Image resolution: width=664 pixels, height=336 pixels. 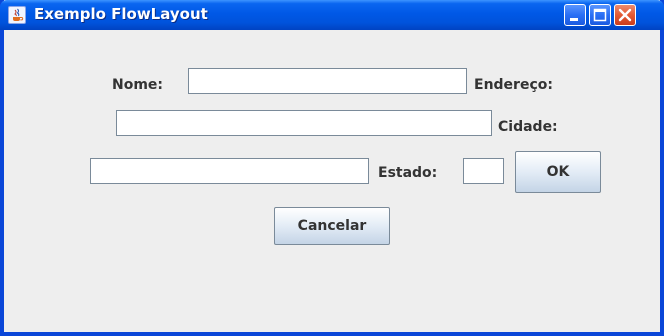 I want to click on estado-label: Estado:, so click(x=408, y=173).